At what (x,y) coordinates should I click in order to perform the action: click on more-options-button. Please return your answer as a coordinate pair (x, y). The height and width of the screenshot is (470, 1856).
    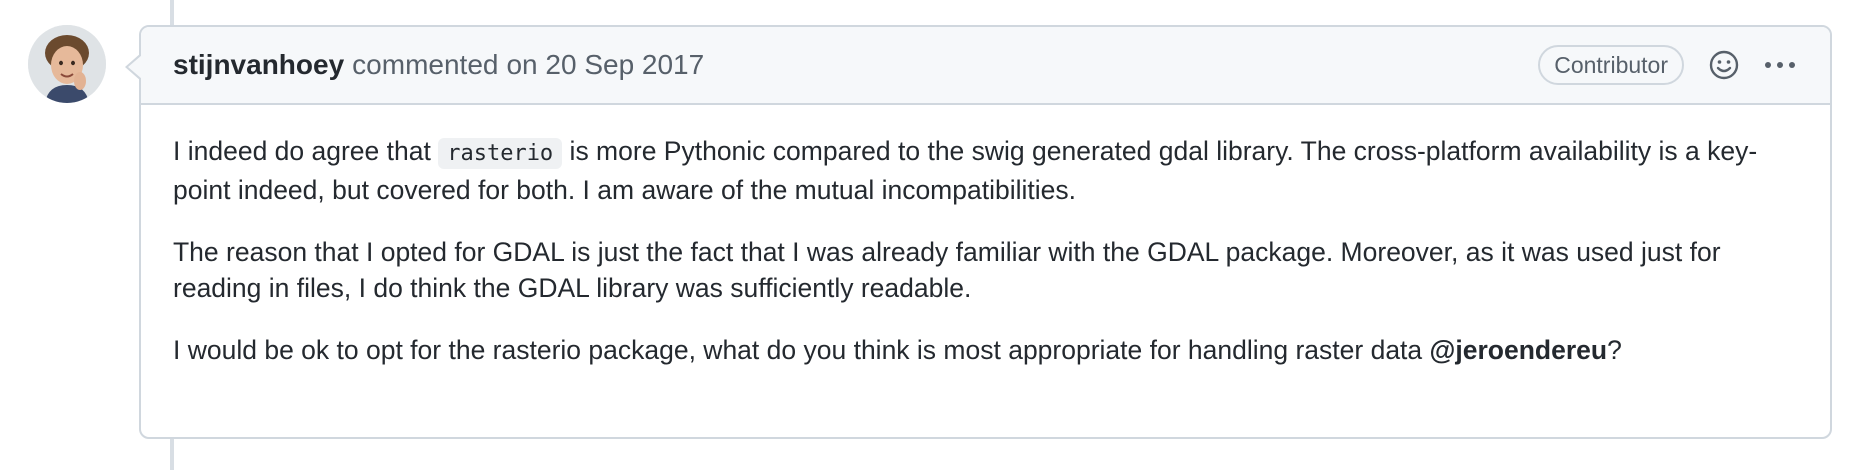
    Looking at the image, I should click on (1780, 65).